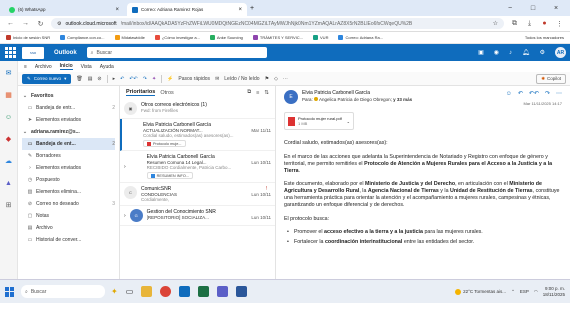  Describe the element at coordinates (542, 52) in the screenshot. I see `settings-icon: ⚙` at that location.